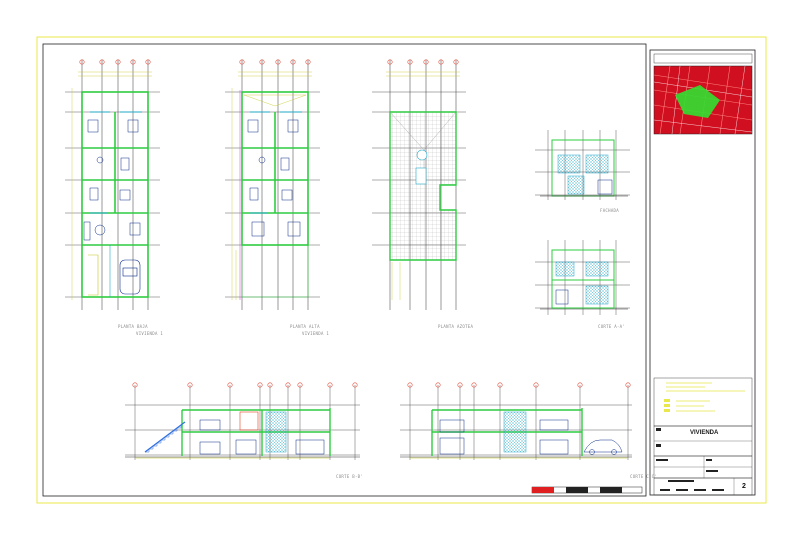 This screenshot has height=537, width=800. Describe the element at coordinates (704, 433) in the screenshot. I see `project-name: VIVIENDA` at that location.